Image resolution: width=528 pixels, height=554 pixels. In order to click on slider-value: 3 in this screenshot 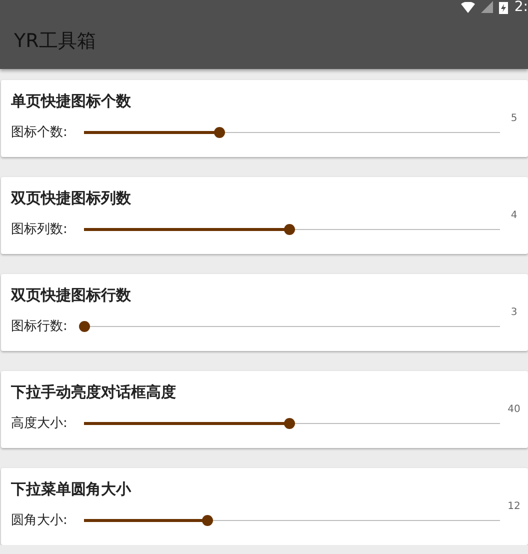, I will do `click(514, 312)`.